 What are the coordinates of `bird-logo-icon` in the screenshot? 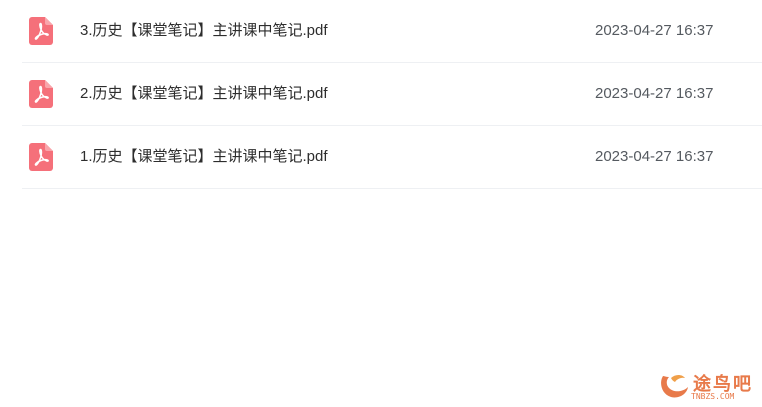 It's located at (674, 386).